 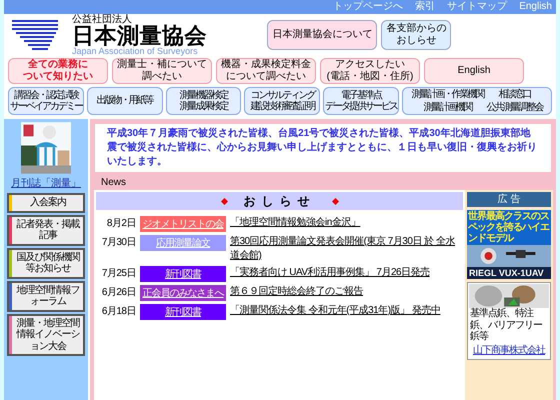 I want to click on nav-button: アクセスしたい (電話・地図・住所), so click(x=370, y=71).